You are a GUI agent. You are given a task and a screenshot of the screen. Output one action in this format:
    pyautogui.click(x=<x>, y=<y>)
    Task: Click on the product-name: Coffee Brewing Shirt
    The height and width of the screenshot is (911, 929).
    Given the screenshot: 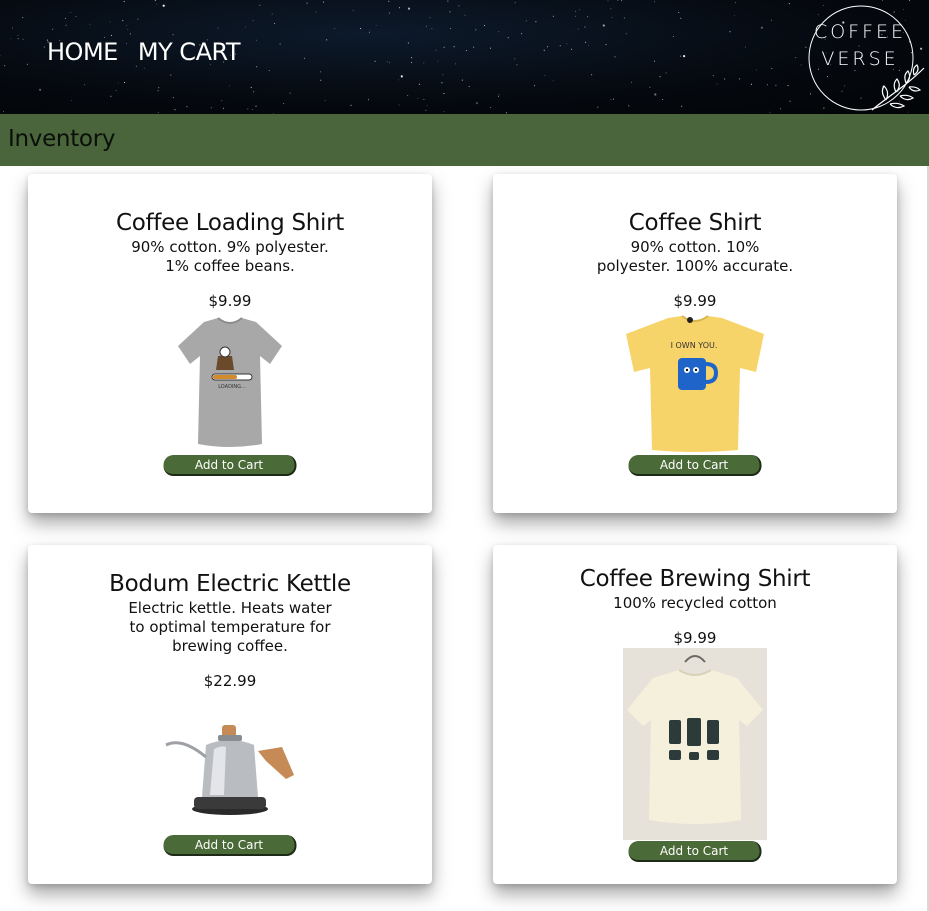 What is the action you would take?
    pyautogui.click(x=695, y=579)
    